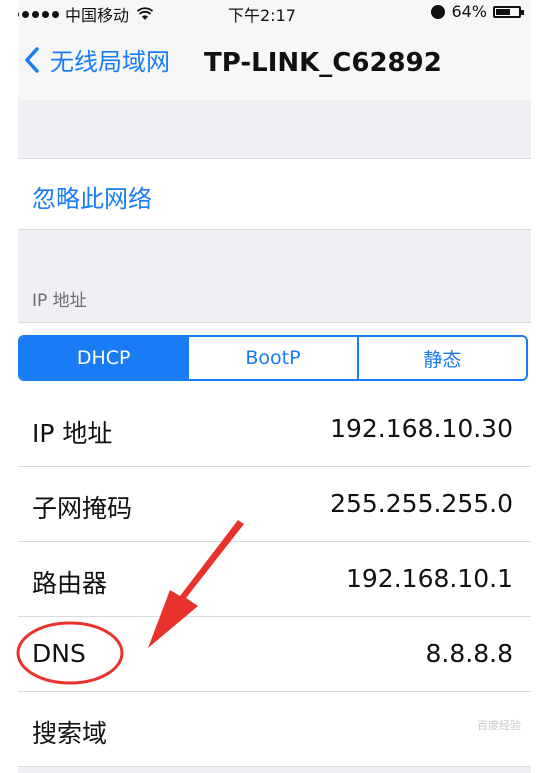 This screenshot has width=543, height=773. What do you see at coordinates (70, 733) in the screenshot?
I see `row-label: 搜索域` at bounding box center [70, 733].